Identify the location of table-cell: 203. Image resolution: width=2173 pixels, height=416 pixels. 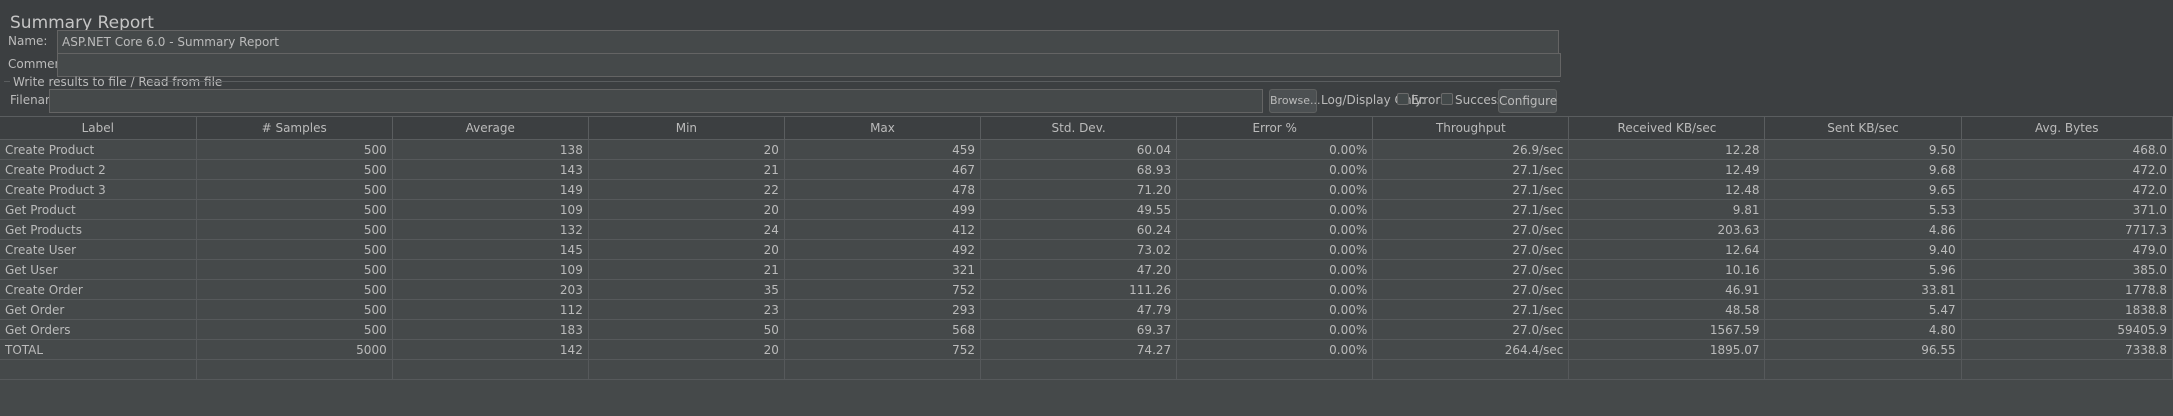
(490, 289).